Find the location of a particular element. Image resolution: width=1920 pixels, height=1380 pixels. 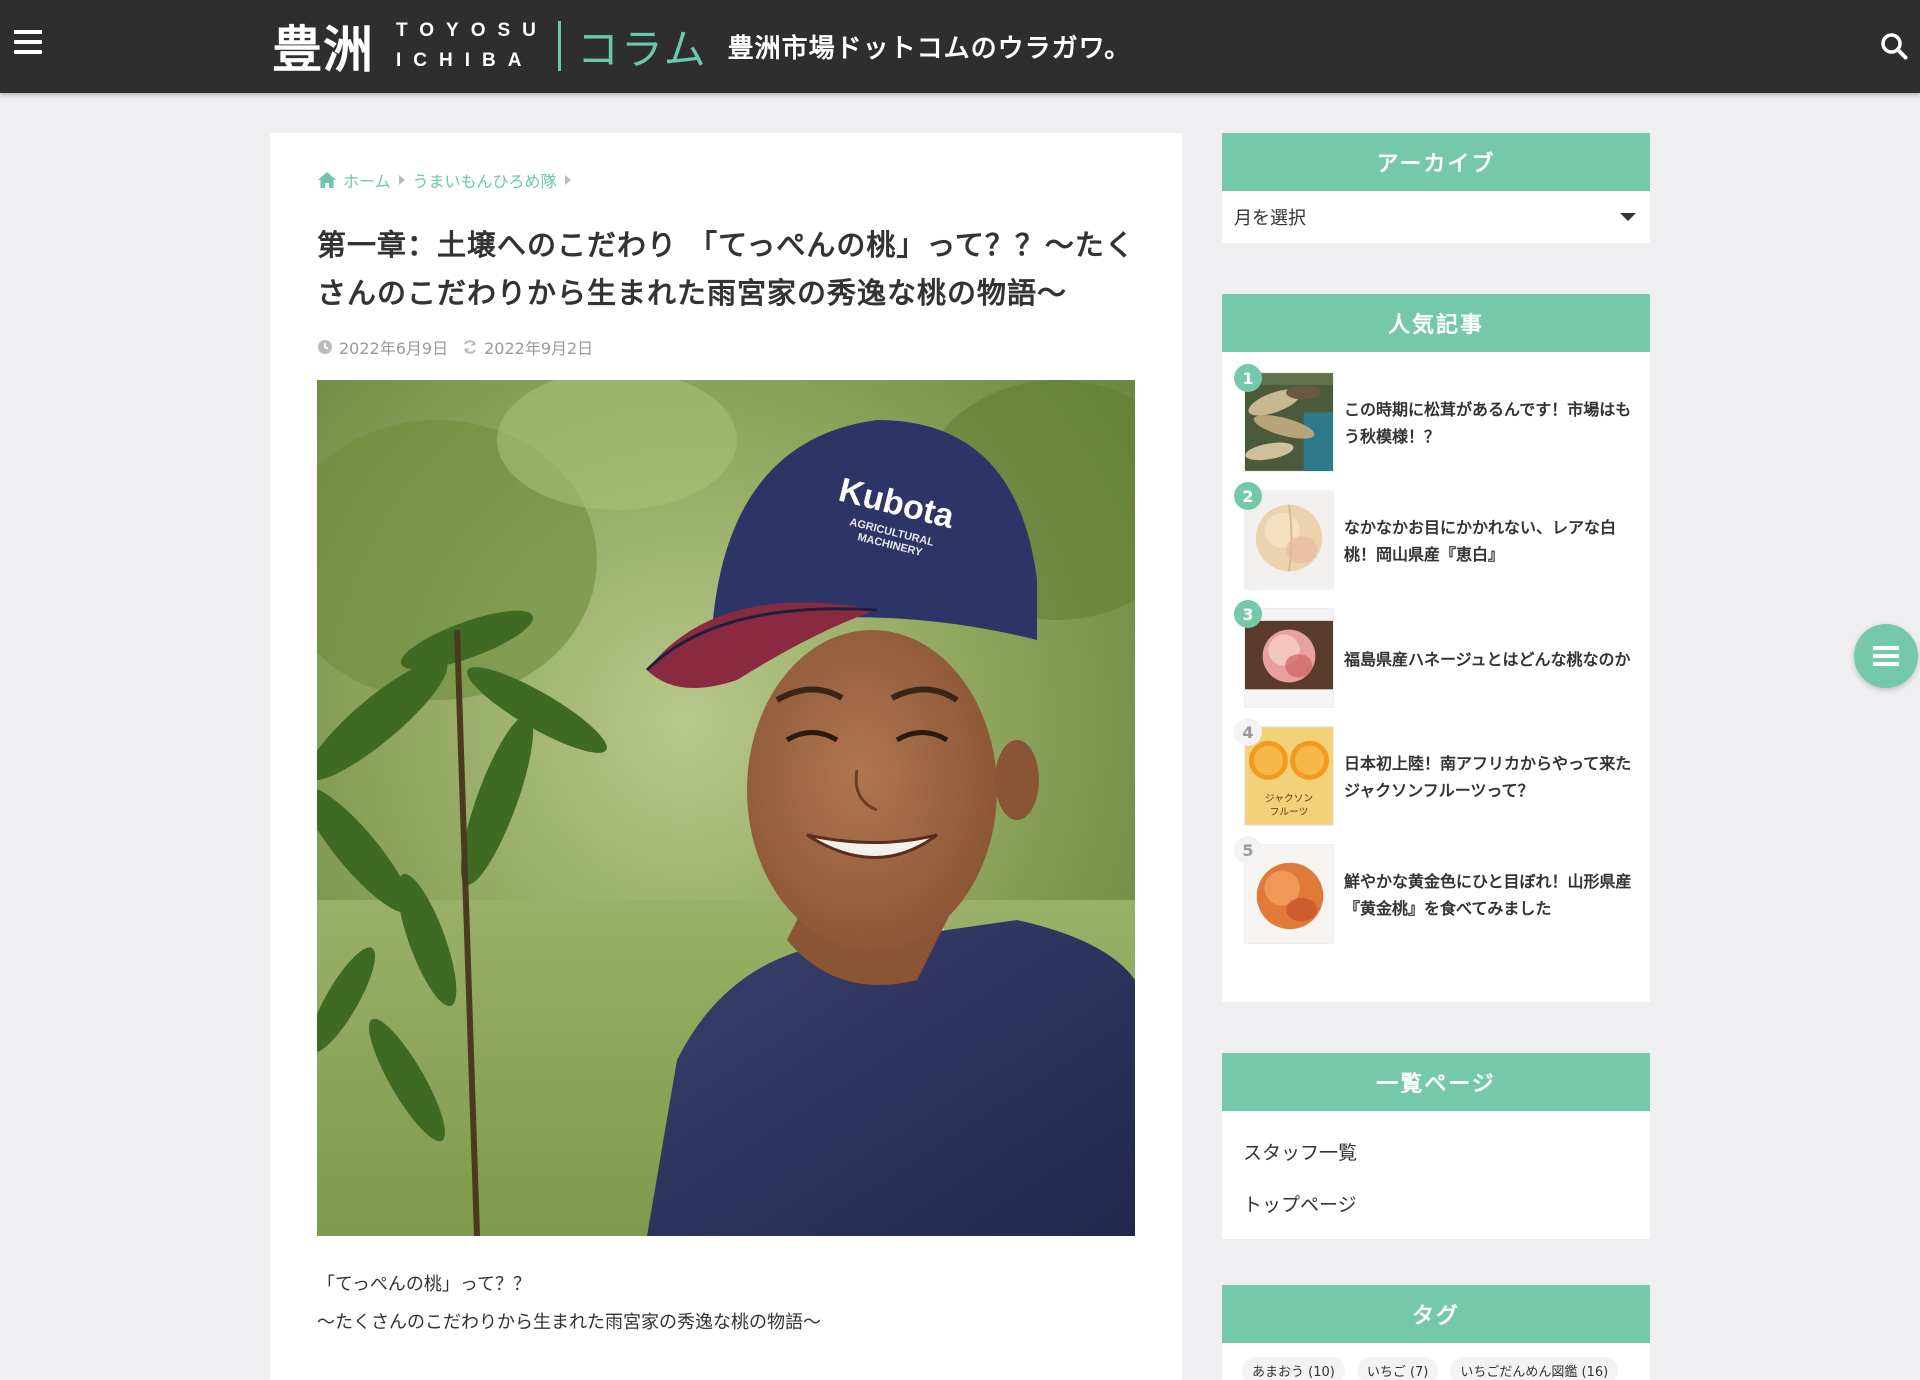

breadcrumb: ホーム うまいもんひろめ隊 is located at coordinates (448, 180).